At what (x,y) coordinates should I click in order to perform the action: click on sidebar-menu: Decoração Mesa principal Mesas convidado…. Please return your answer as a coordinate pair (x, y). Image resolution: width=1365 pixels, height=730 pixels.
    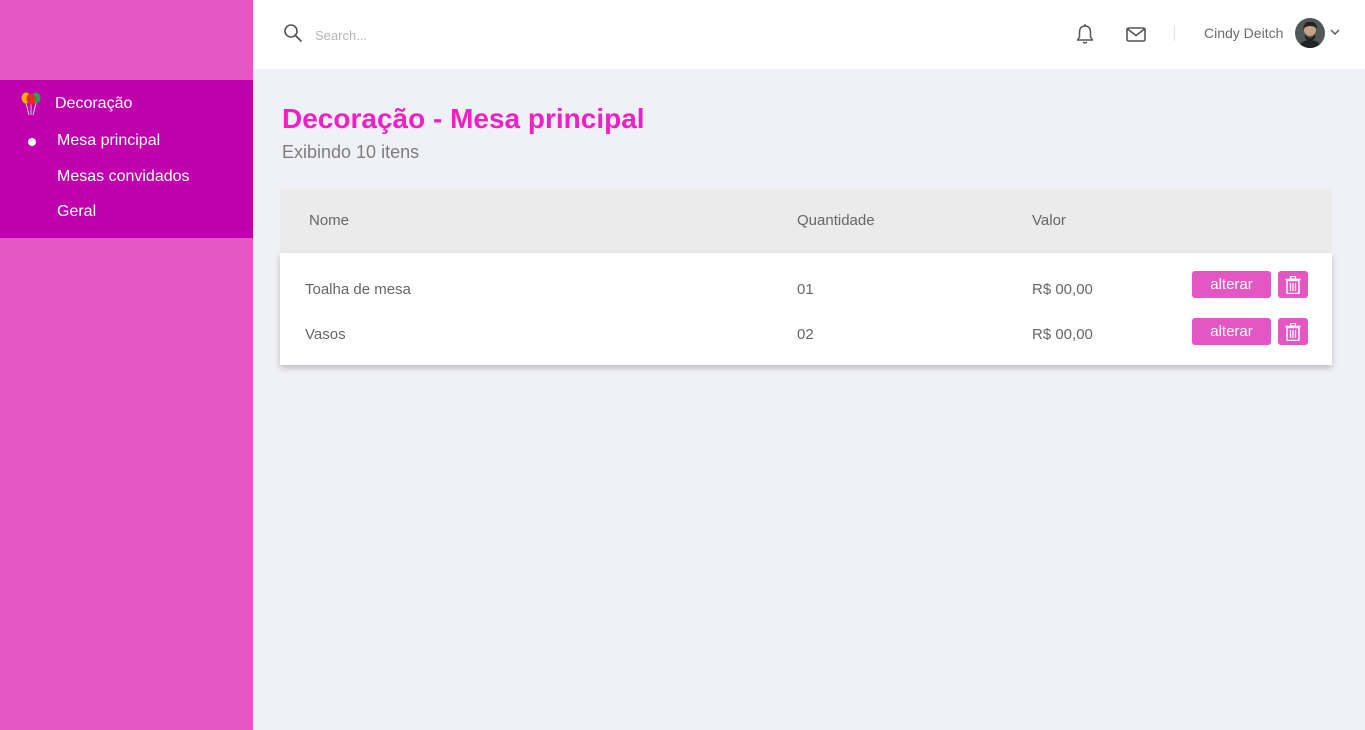
    Looking at the image, I should click on (126, 159).